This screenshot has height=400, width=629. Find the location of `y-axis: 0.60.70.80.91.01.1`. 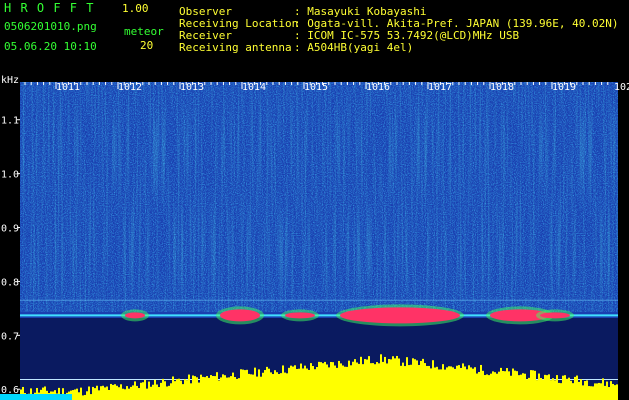

y-axis: 0.60.70.80.91.01.1 is located at coordinates (10, 256).